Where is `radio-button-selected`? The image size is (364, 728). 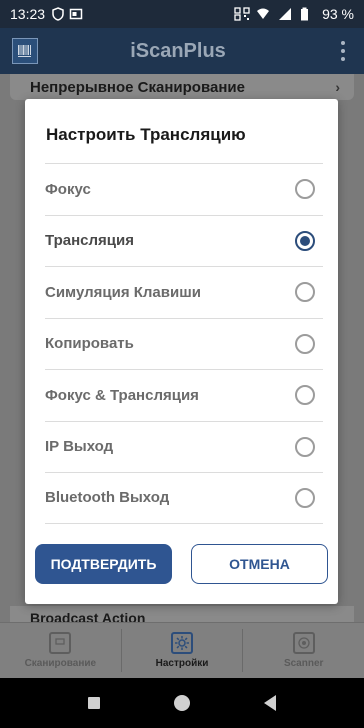 radio-button-selected is located at coordinates (305, 240).